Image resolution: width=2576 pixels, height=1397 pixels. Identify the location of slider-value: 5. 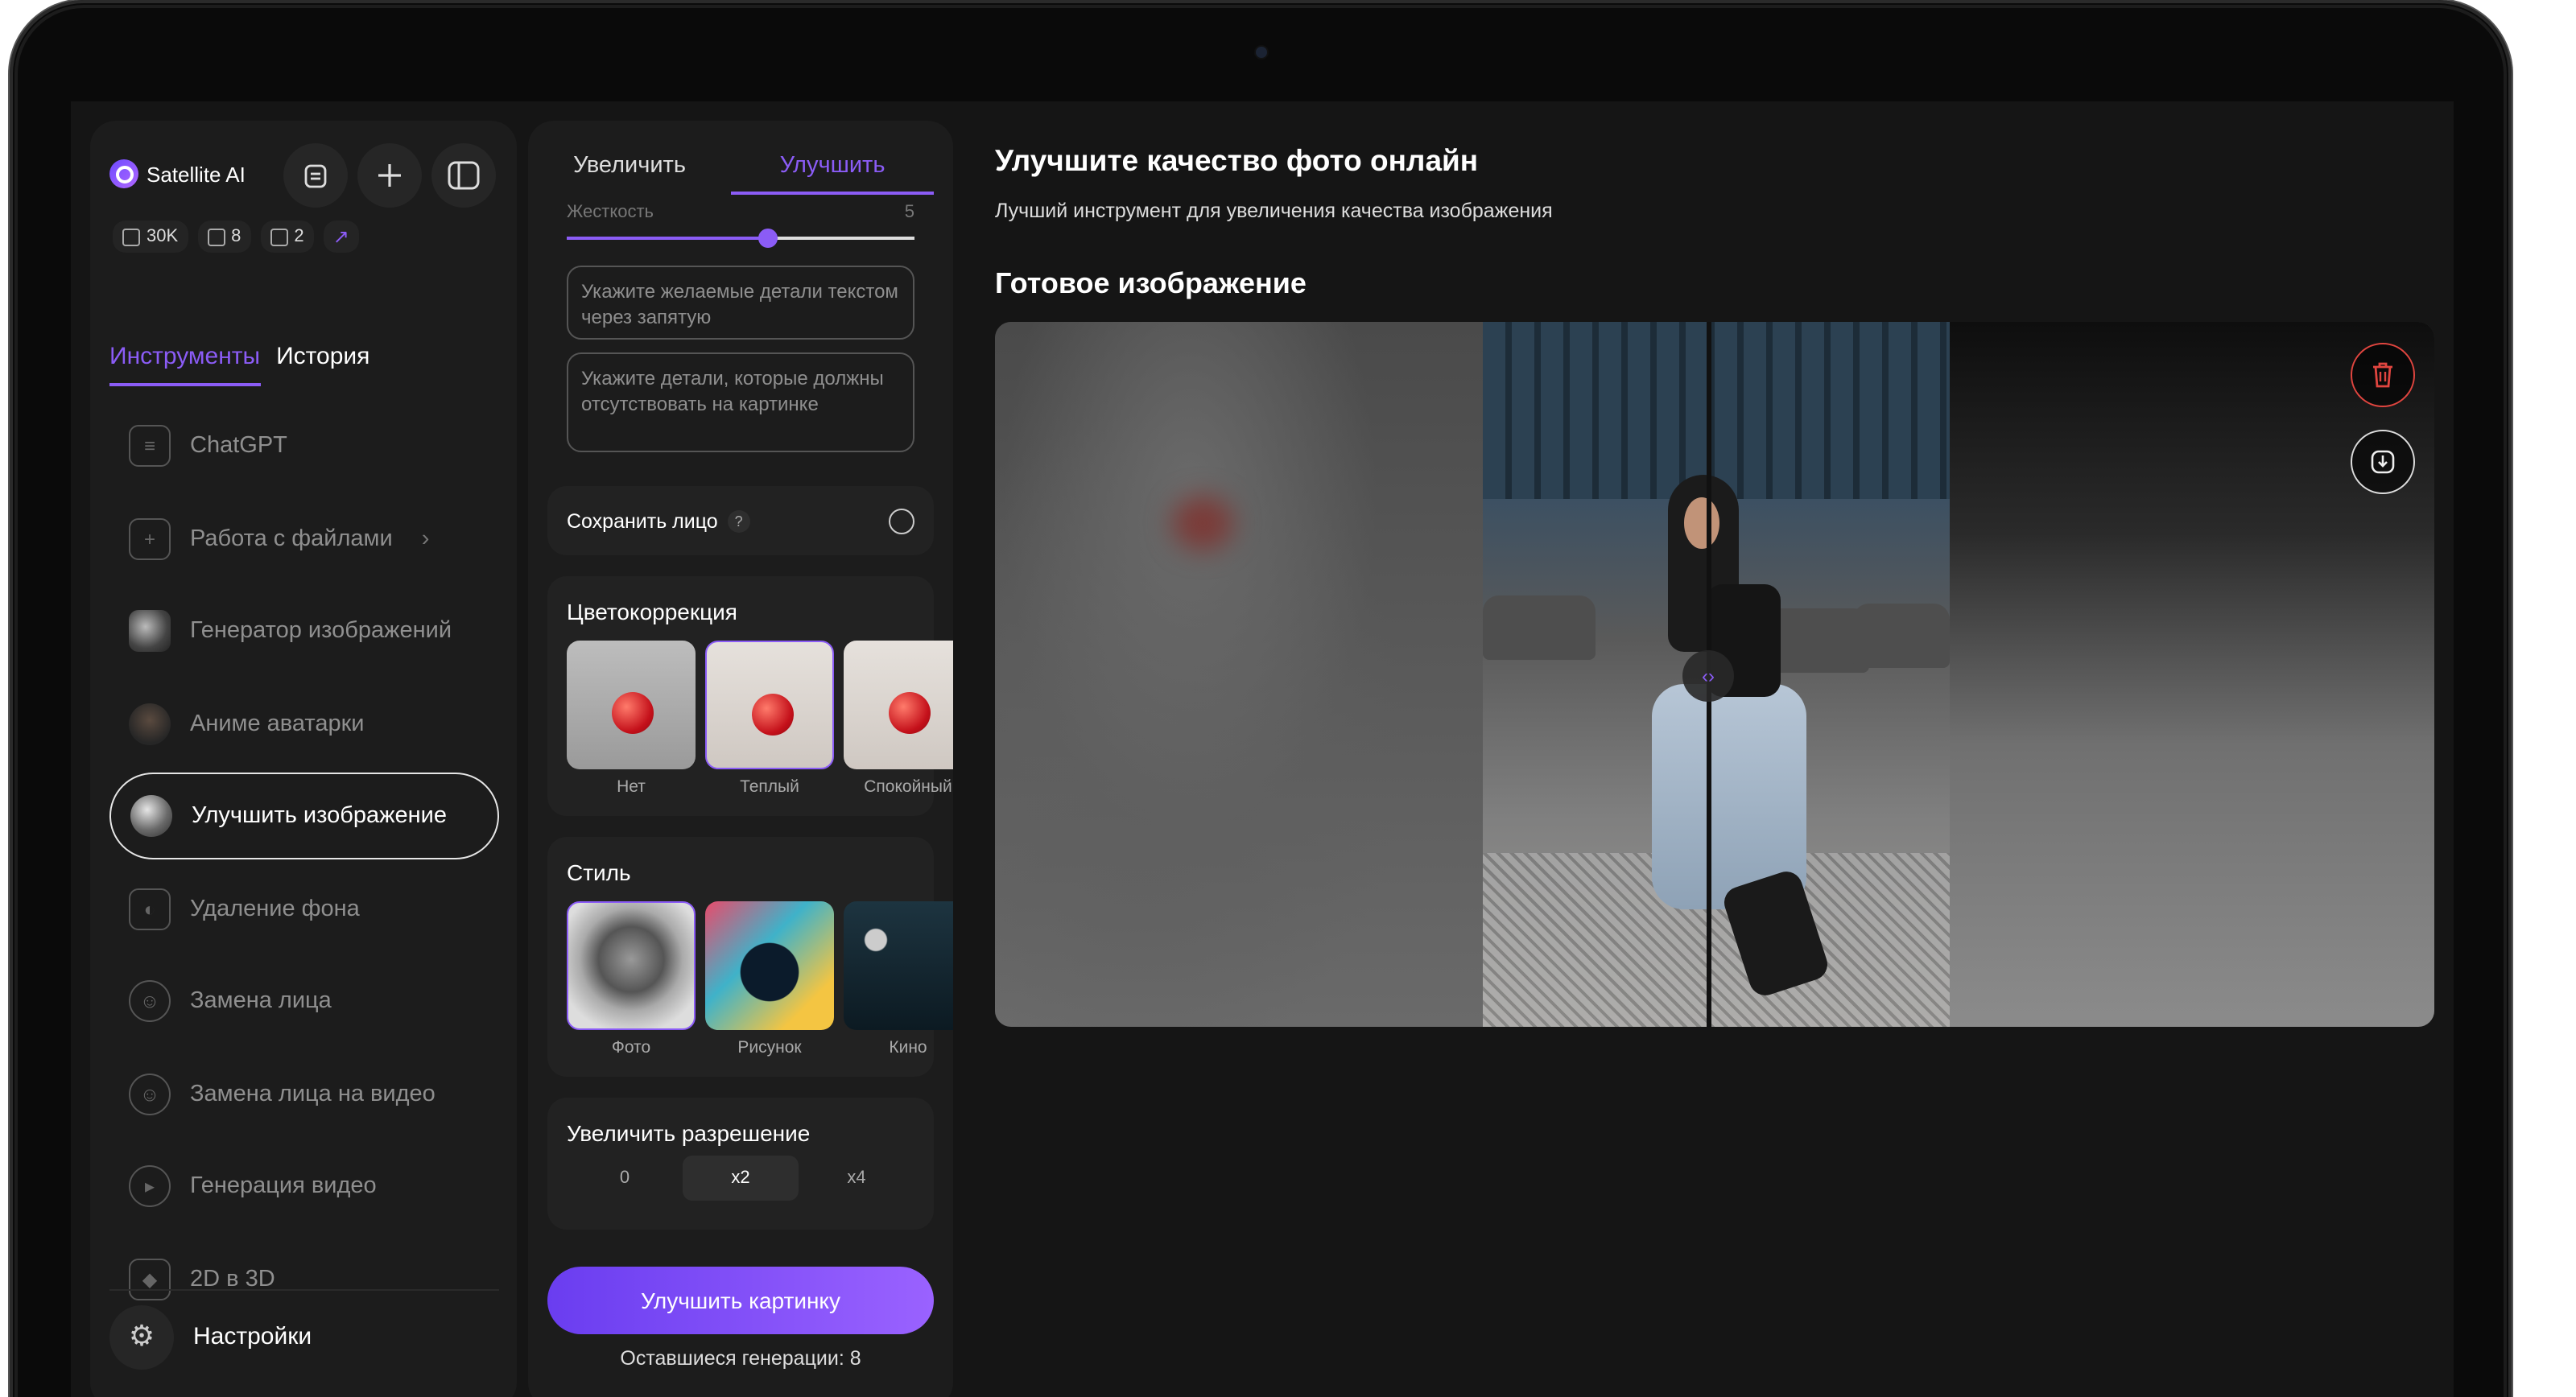
(909, 212).